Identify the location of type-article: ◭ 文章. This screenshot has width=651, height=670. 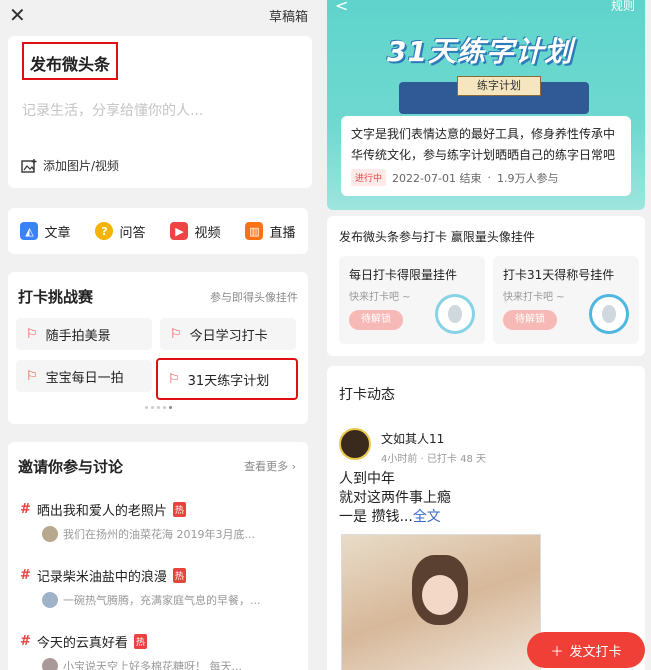
(45, 231).